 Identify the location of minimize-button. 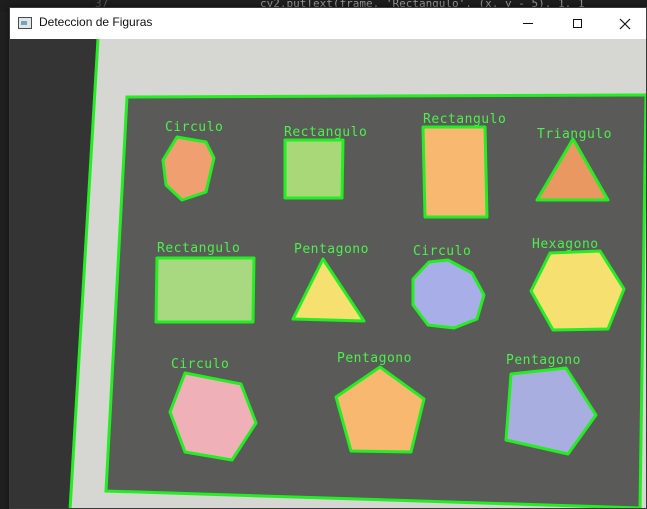
(527, 23).